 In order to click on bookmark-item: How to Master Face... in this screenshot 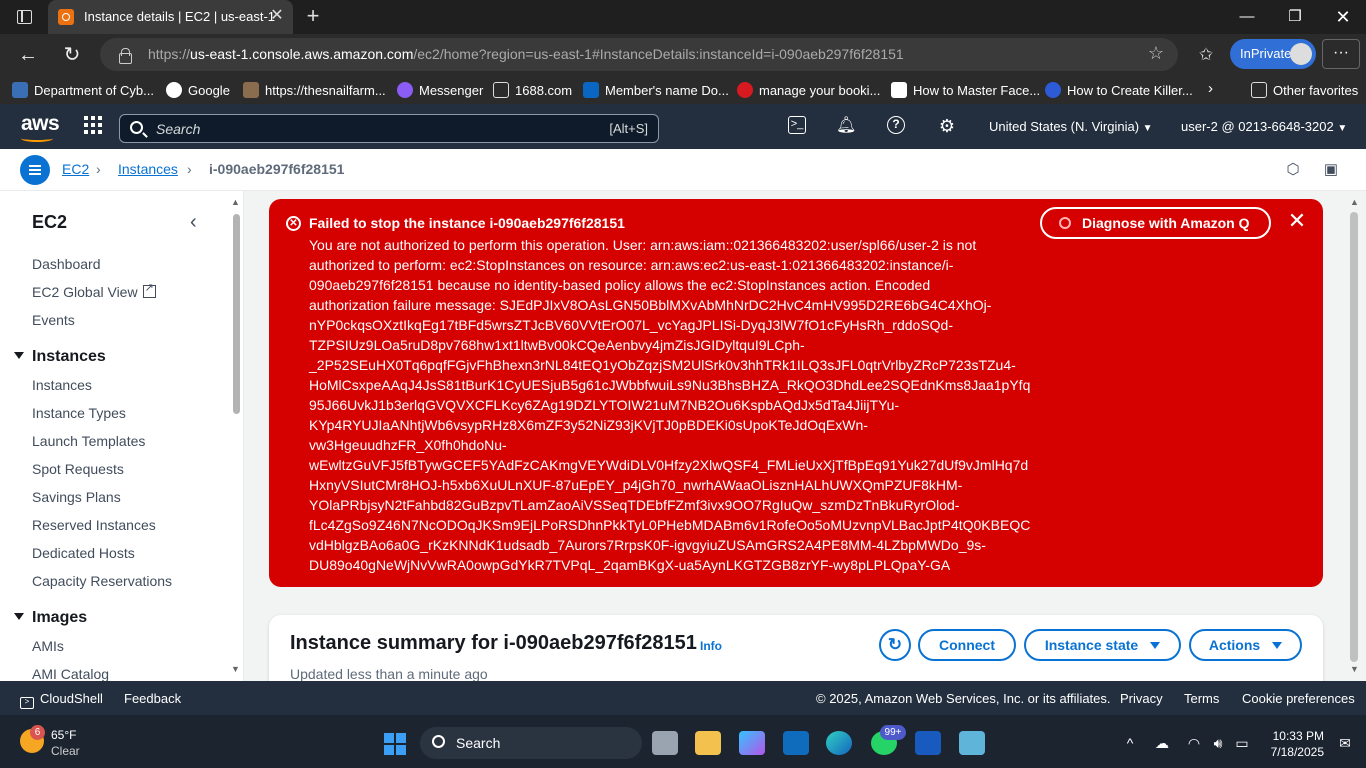, I will do `click(965, 90)`.